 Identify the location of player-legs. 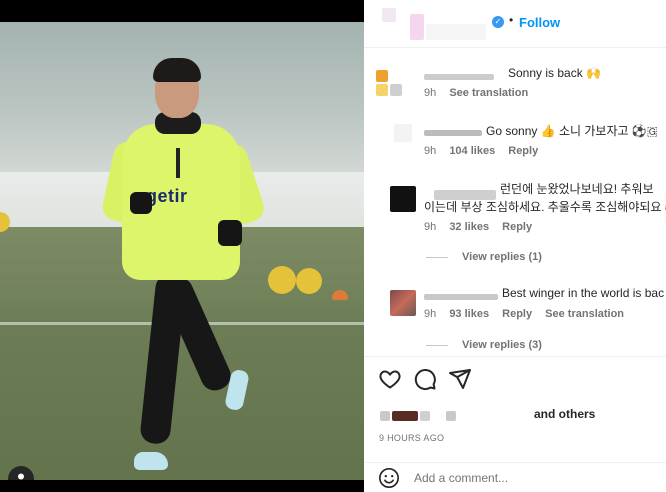
(187, 359).